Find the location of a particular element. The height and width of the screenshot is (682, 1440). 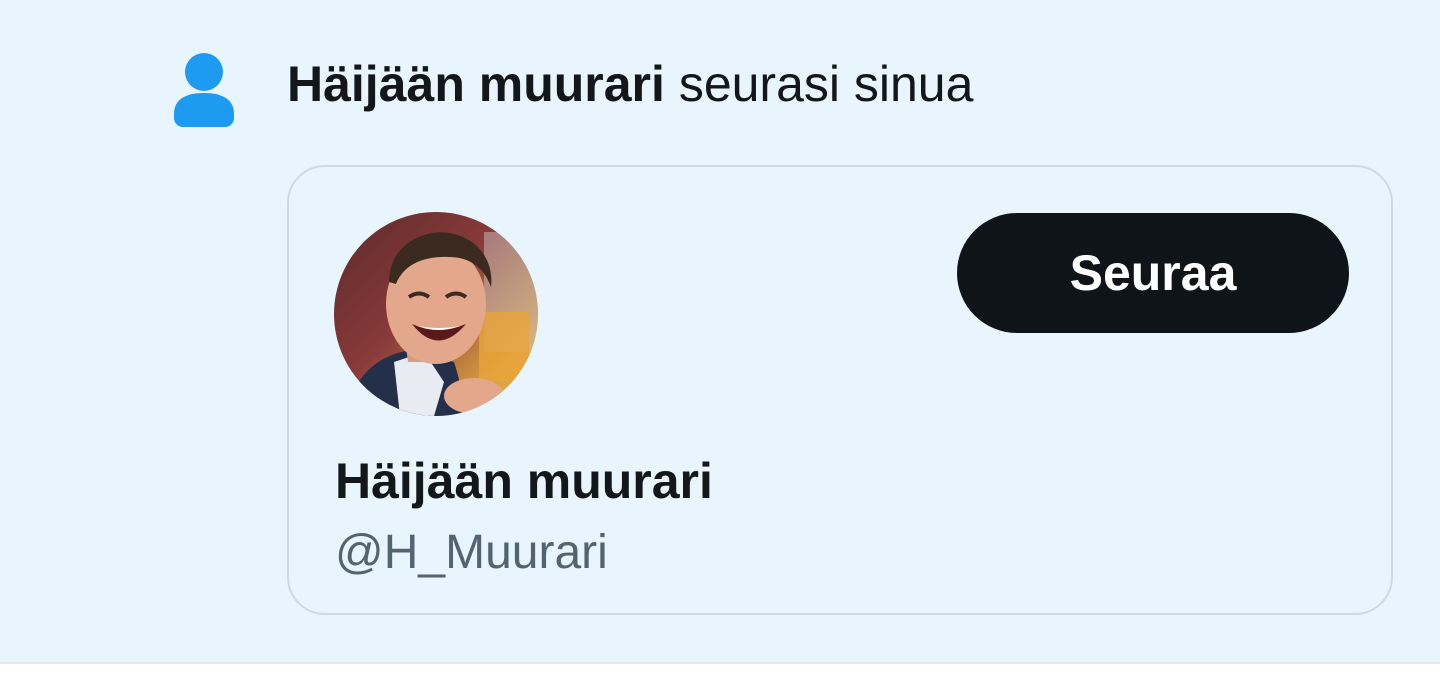

actor-name: Häijään muurari is located at coordinates (476, 84).